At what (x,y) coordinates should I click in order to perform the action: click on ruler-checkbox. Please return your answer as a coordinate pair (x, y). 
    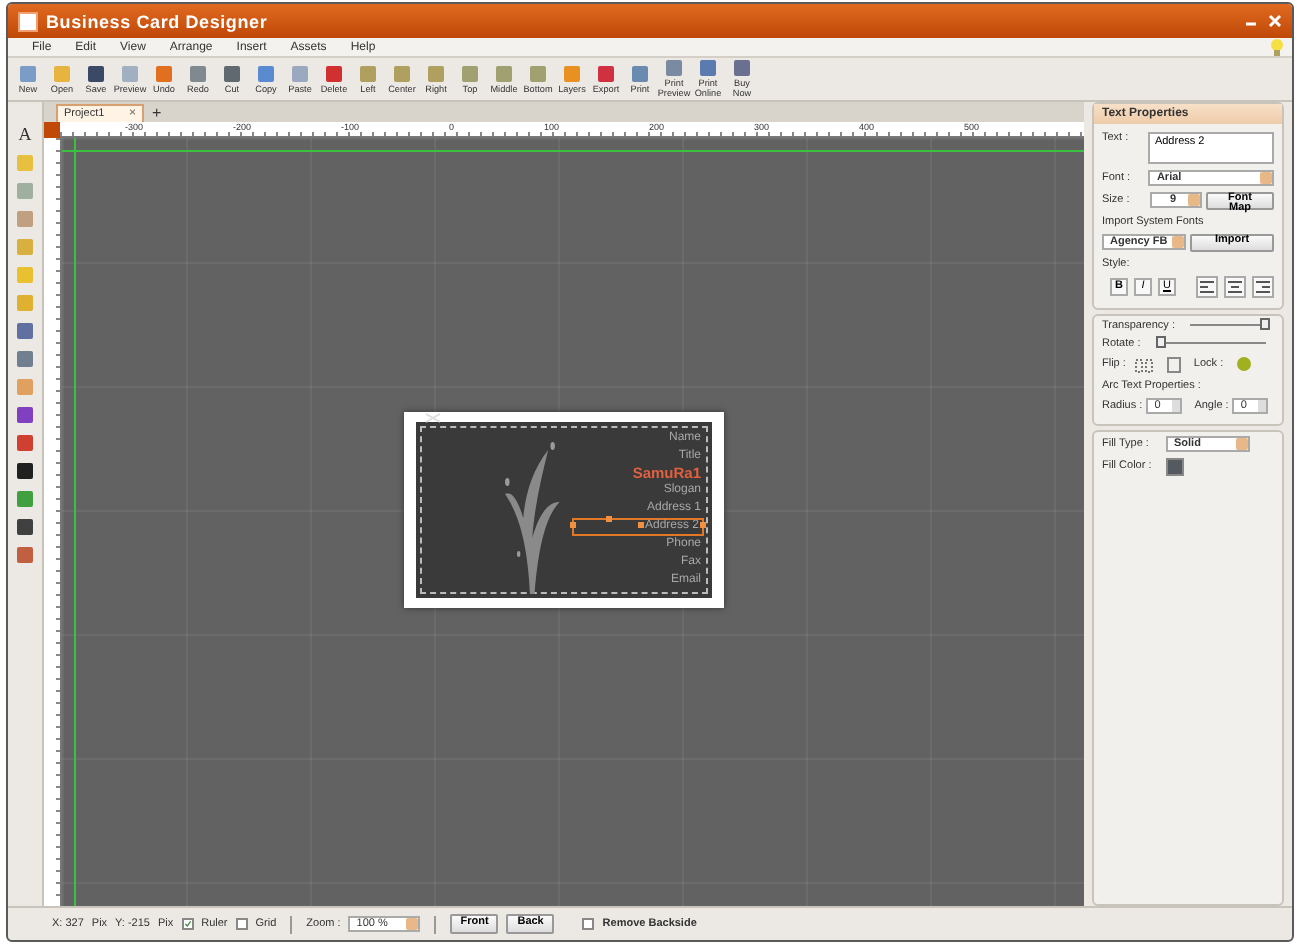
    Looking at the image, I should click on (187, 924).